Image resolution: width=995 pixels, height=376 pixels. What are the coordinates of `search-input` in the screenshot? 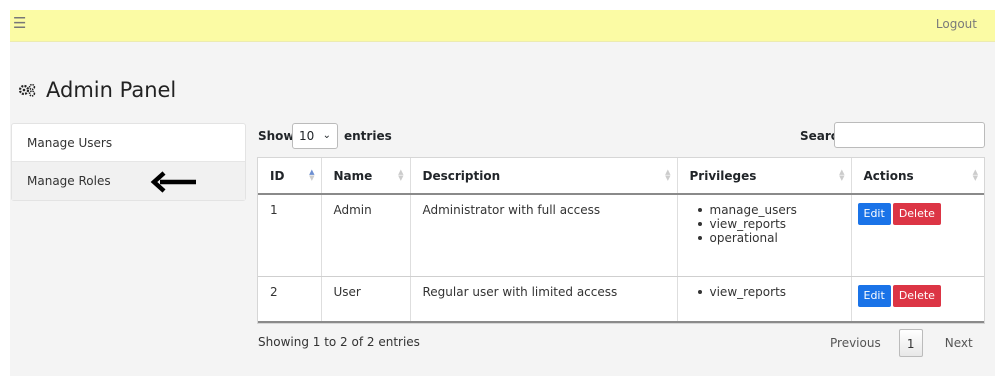 It's located at (909, 135).